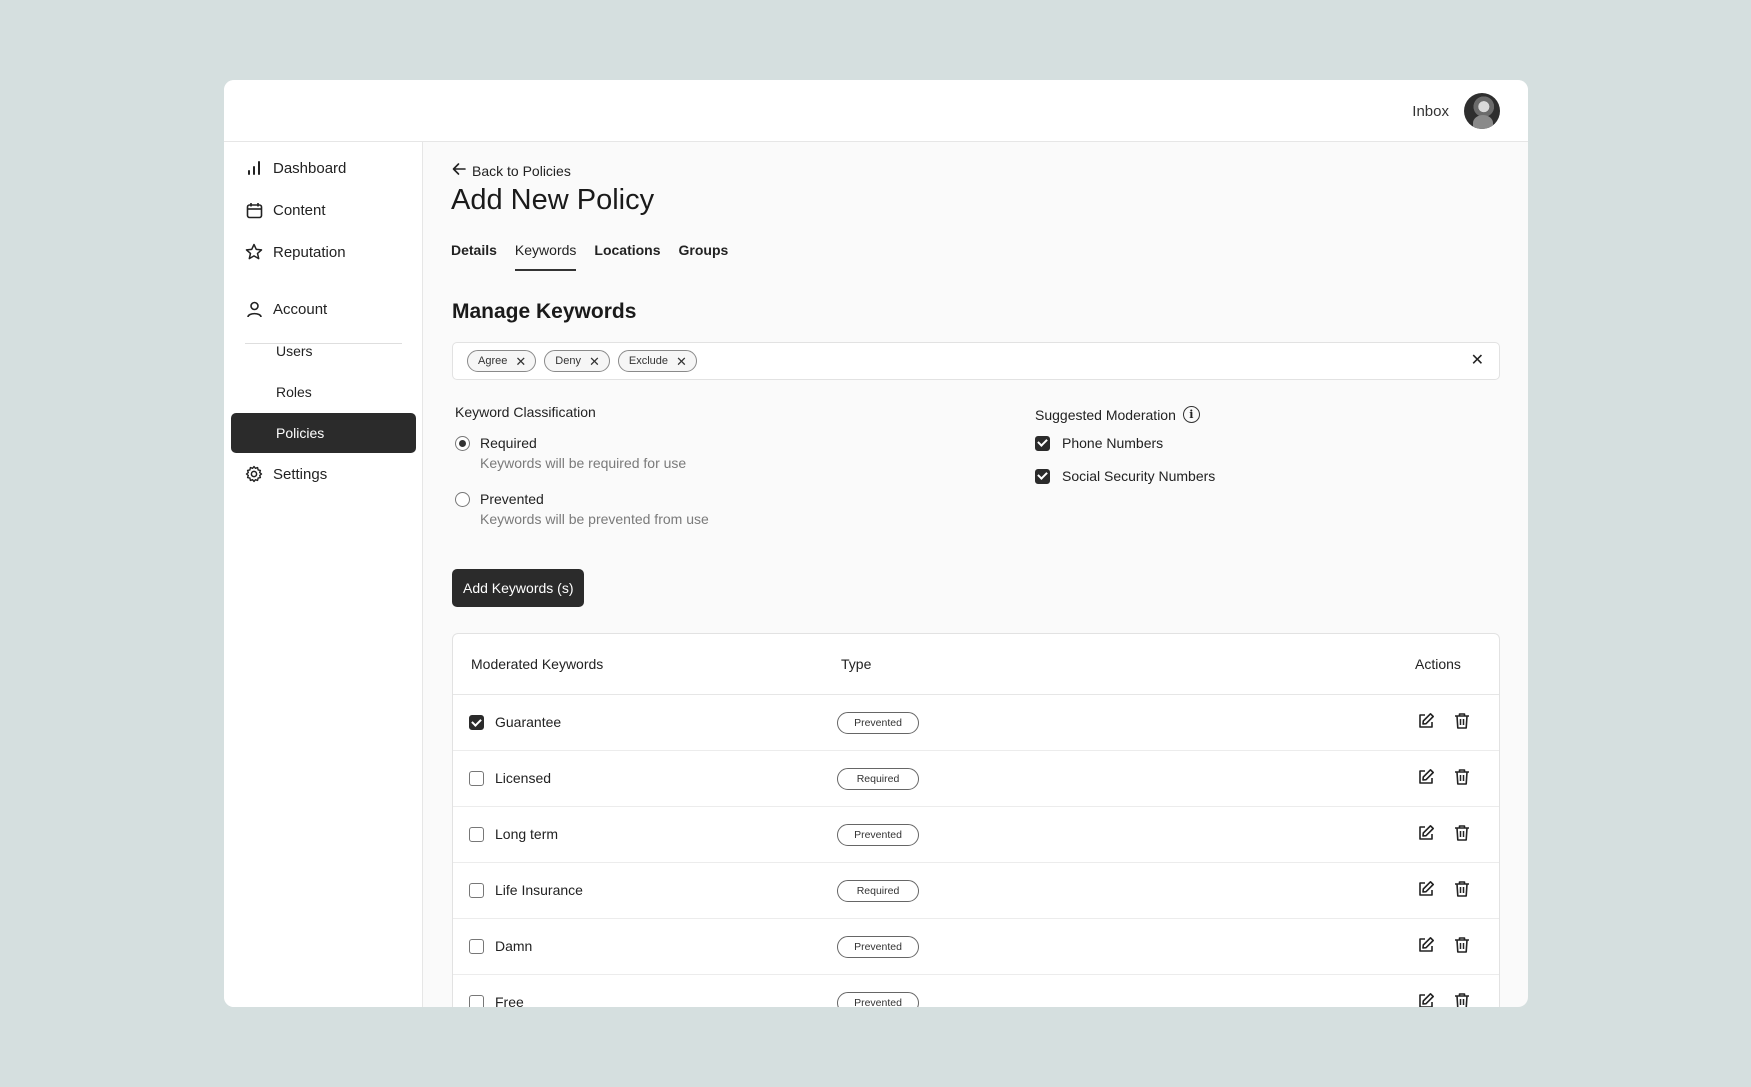 This screenshot has height=1087, width=1751. Describe the element at coordinates (323, 351) in the screenshot. I see `sidebar-item-users: Users` at that location.